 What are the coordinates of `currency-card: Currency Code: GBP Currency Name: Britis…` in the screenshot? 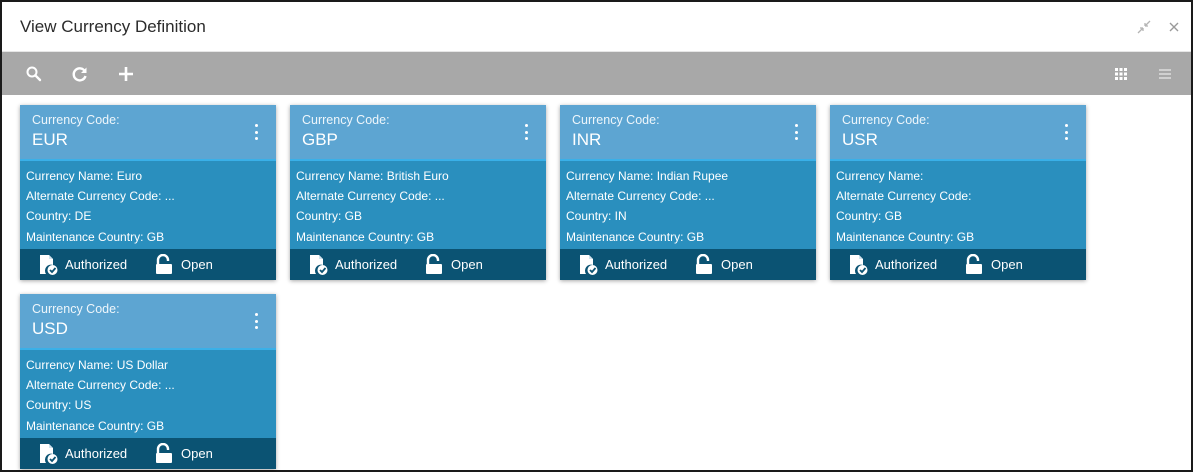 It's located at (418, 192).